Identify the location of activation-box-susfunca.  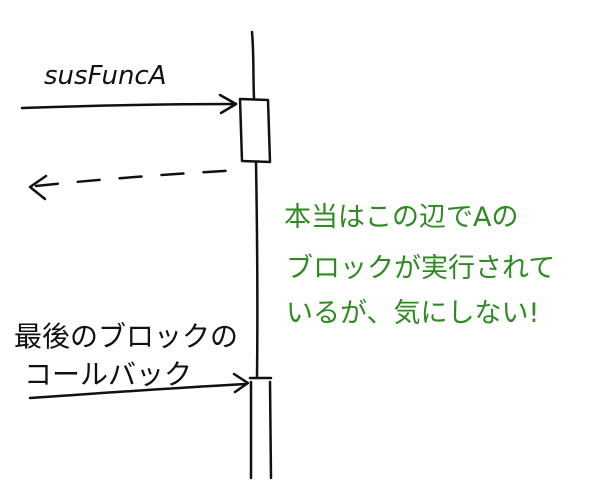
(255, 130).